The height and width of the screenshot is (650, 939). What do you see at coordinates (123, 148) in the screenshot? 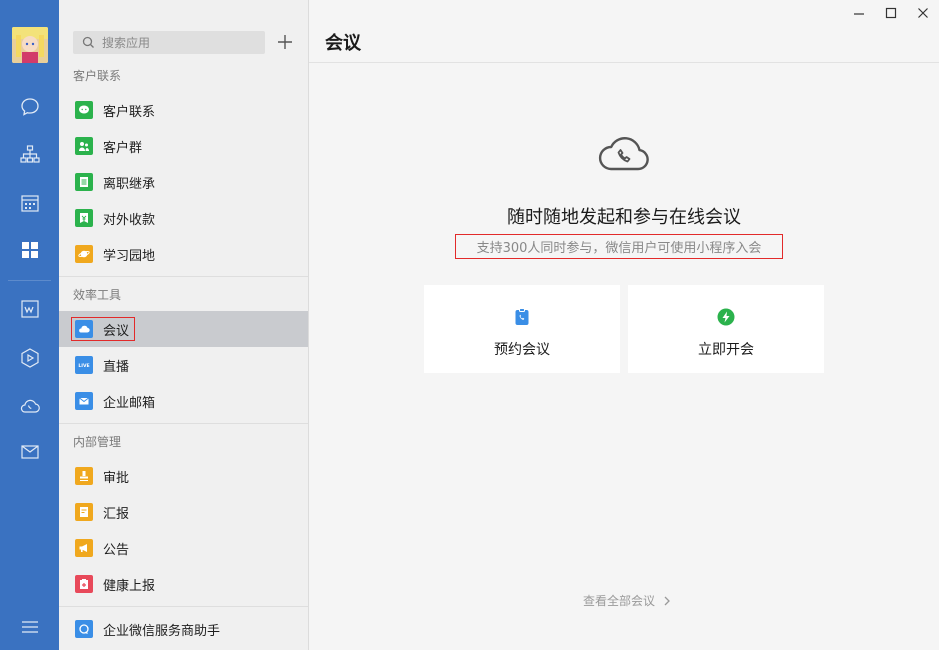
I see `item-label: 客户群` at bounding box center [123, 148].